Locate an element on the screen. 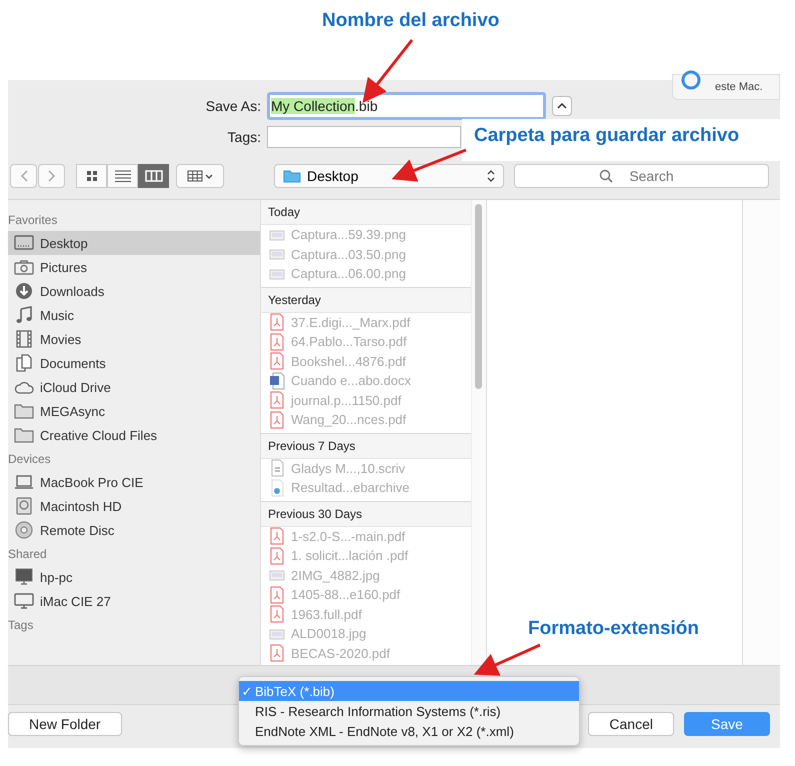 Image resolution: width=795 pixels, height=766 pixels. sidebar-item: iCloud Drive is located at coordinates (134, 387).